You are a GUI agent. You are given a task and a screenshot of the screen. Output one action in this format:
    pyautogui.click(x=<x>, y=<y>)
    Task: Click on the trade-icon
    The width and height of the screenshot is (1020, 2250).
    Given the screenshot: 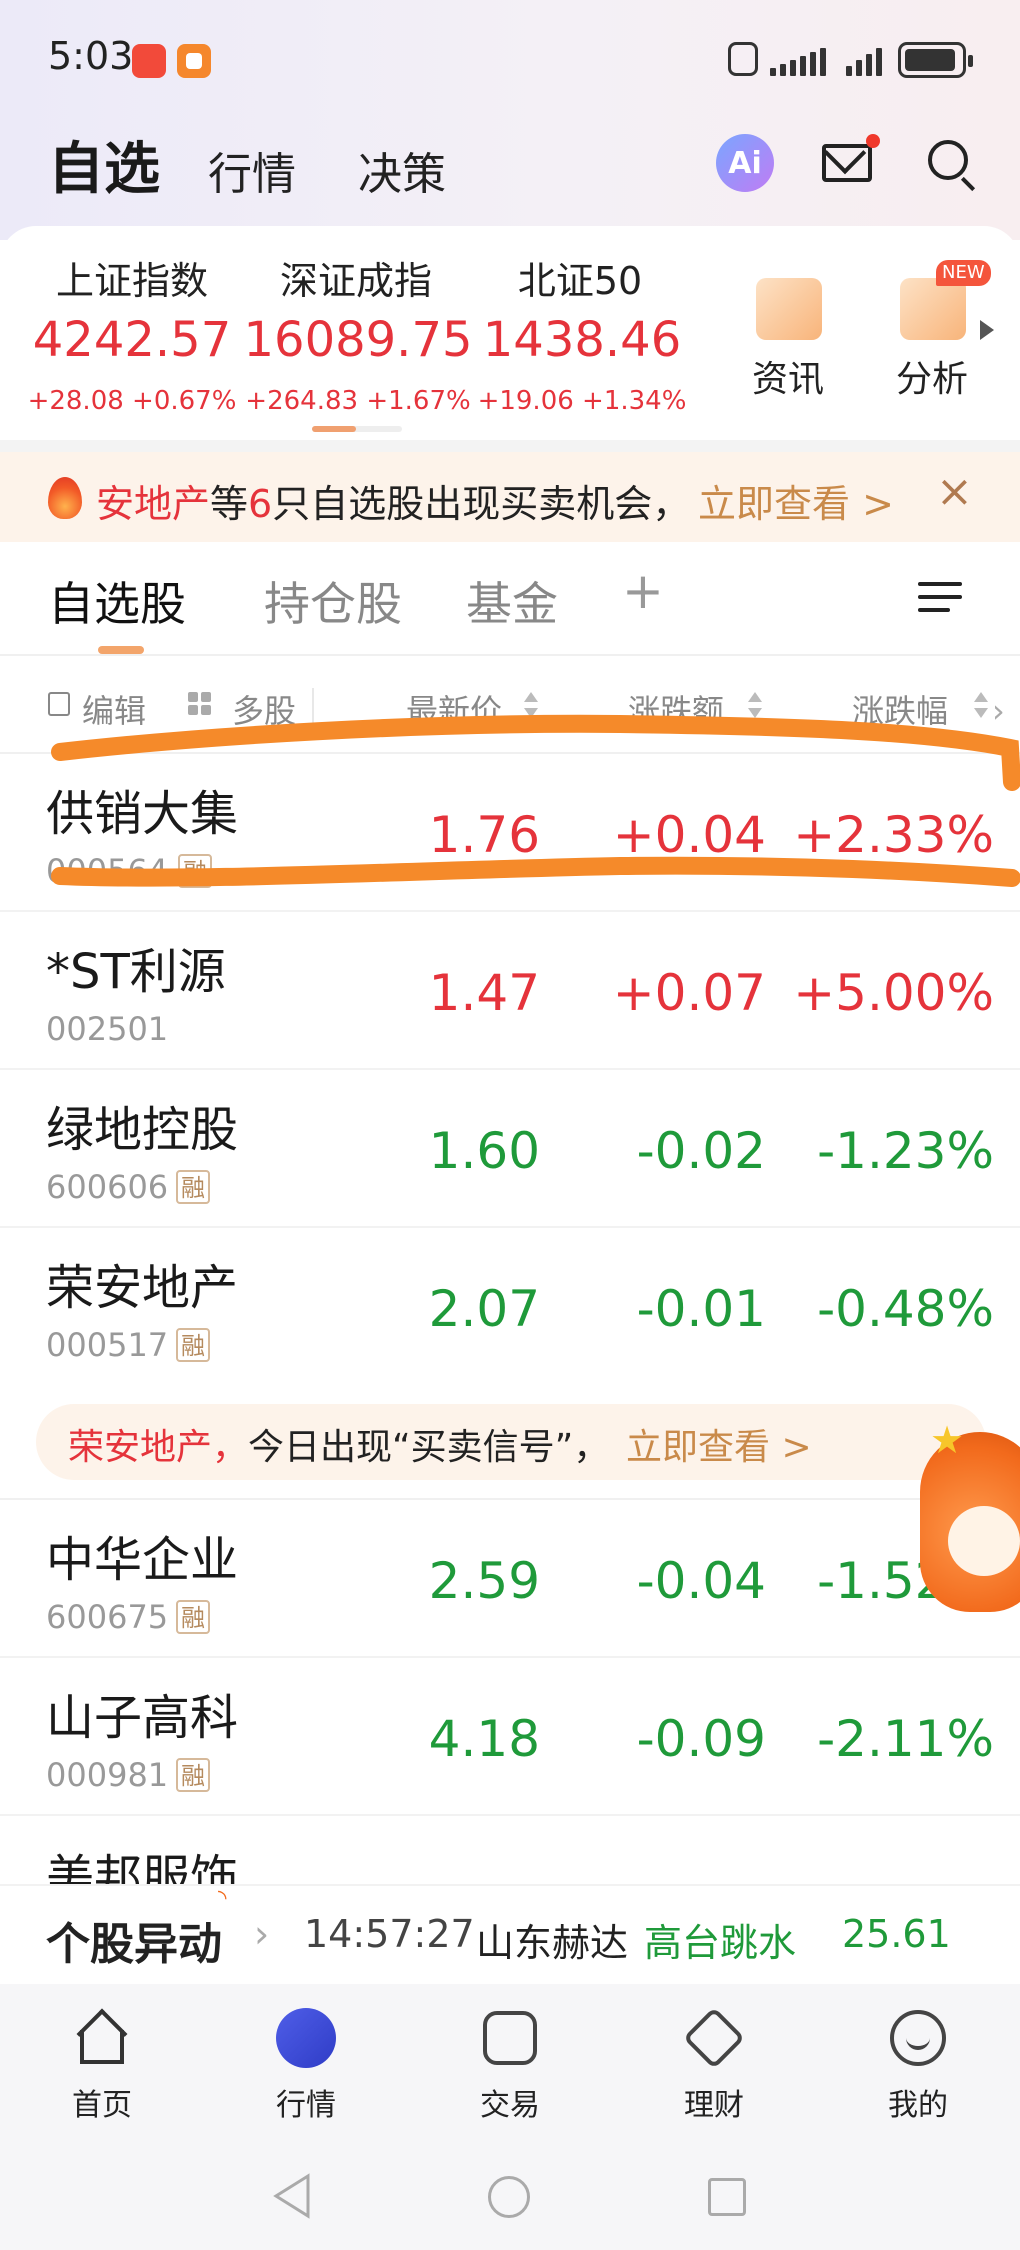 What is the action you would take?
    pyautogui.click(x=510, y=2038)
    